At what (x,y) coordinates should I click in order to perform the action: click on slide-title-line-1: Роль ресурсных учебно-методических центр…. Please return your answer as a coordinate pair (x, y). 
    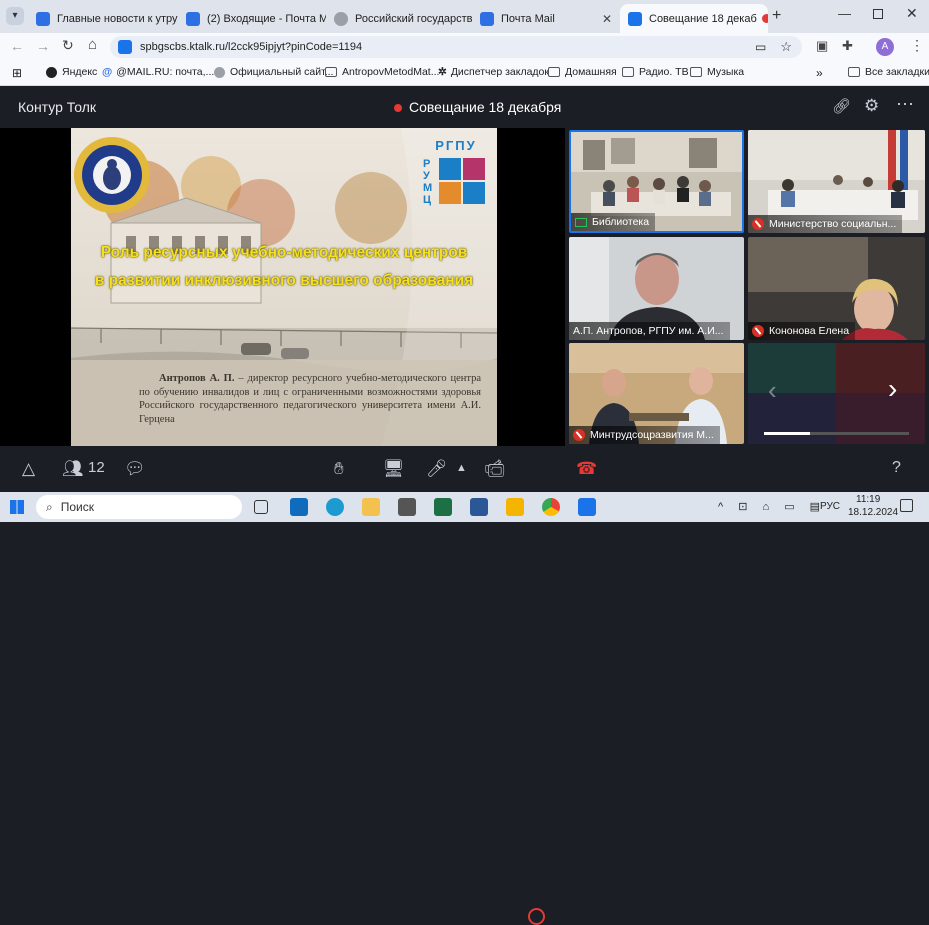
    Looking at the image, I should click on (284, 253).